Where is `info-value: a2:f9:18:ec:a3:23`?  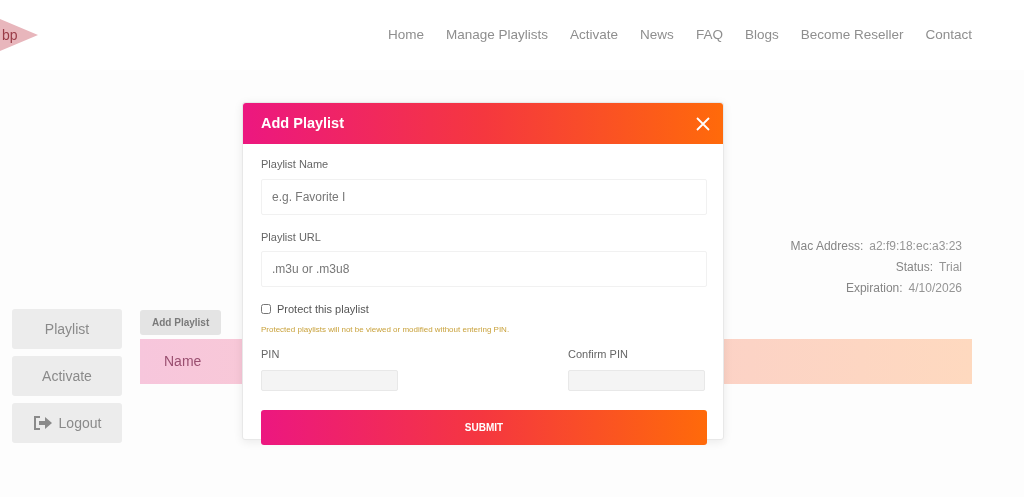
info-value: a2:f9:18:ec:a3:23 is located at coordinates (915, 246).